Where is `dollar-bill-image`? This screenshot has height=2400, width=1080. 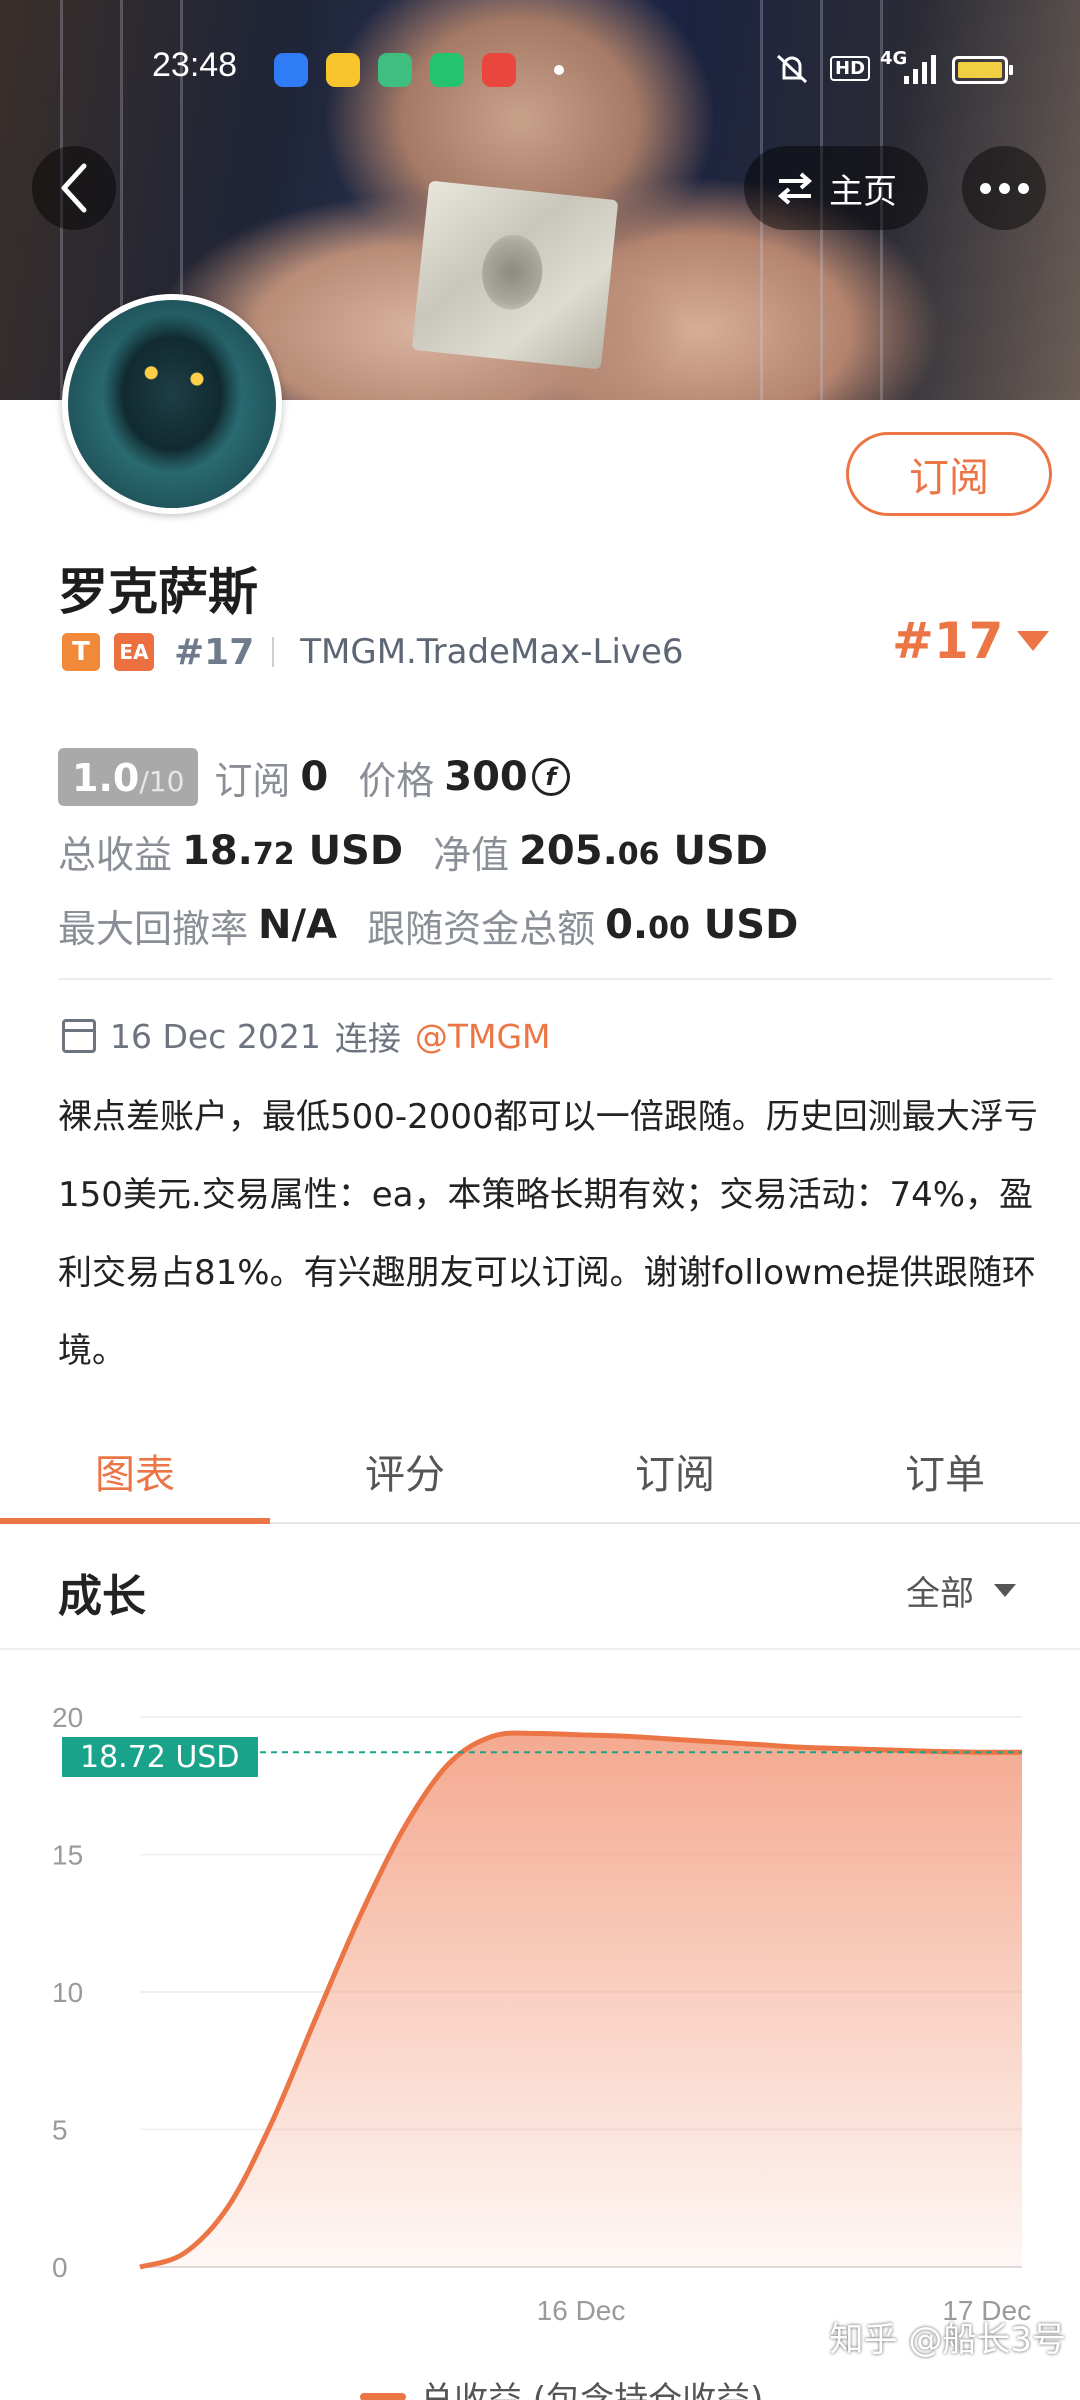
dollar-bill-image is located at coordinates (515, 275).